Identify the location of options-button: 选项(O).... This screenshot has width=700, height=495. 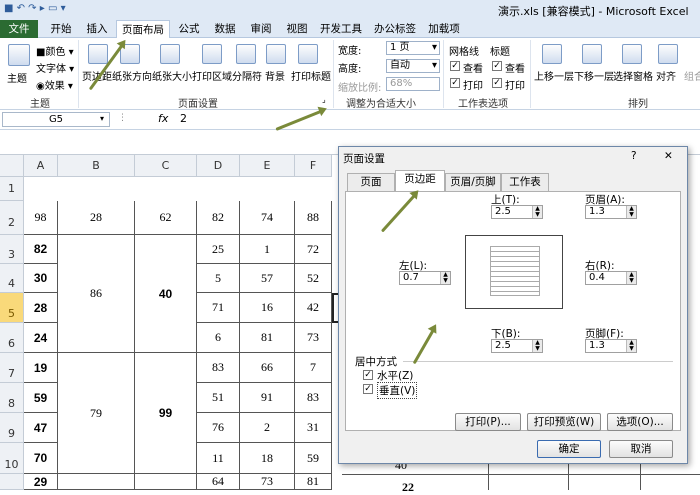
(640, 422).